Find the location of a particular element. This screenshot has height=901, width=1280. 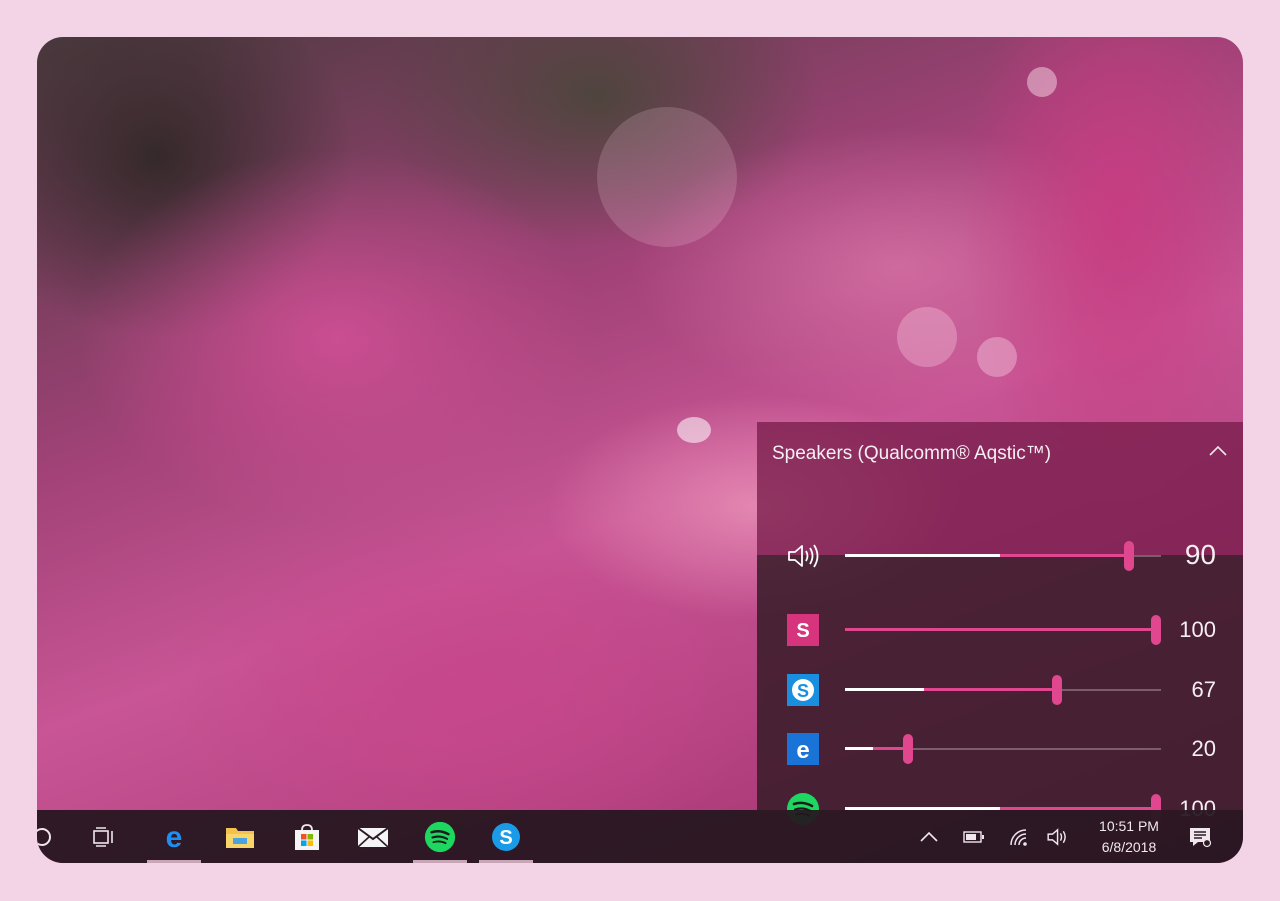

slack-volume-value: 100 is located at coordinates (1197, 629).